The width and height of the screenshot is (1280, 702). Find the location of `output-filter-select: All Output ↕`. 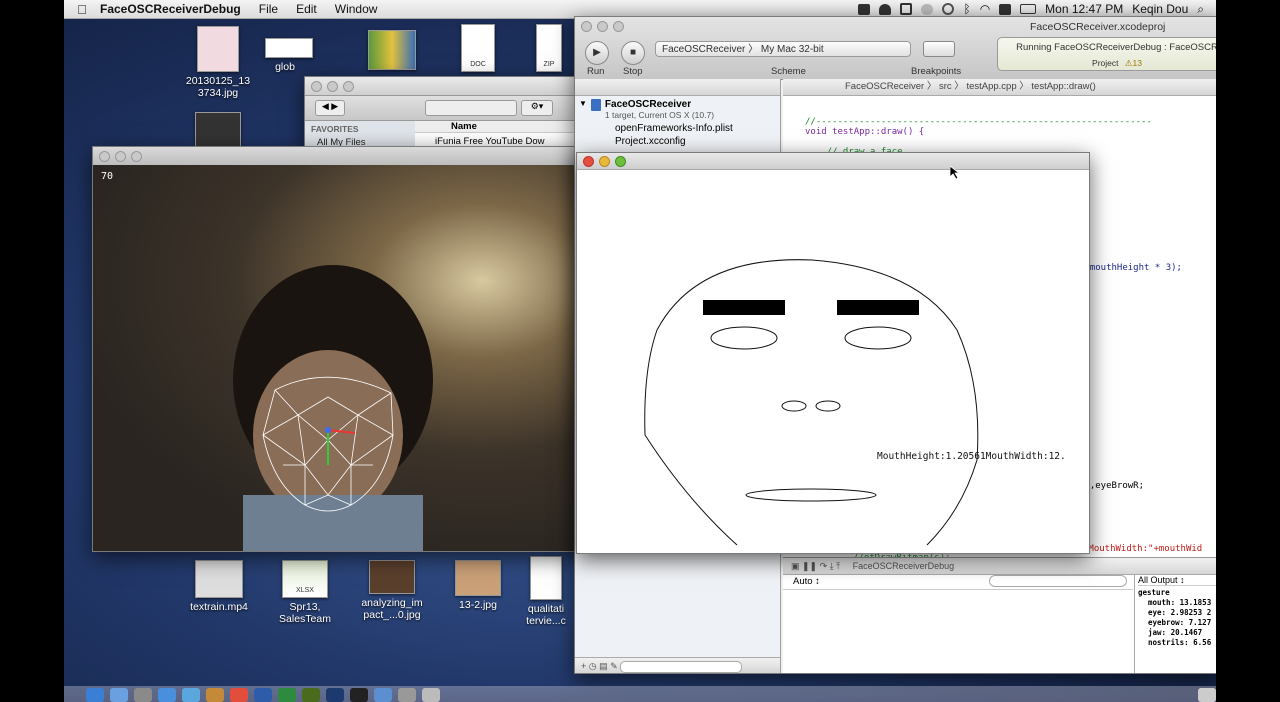

output-filter-select: All Output ↕ is located at coordinates (1177, 580).